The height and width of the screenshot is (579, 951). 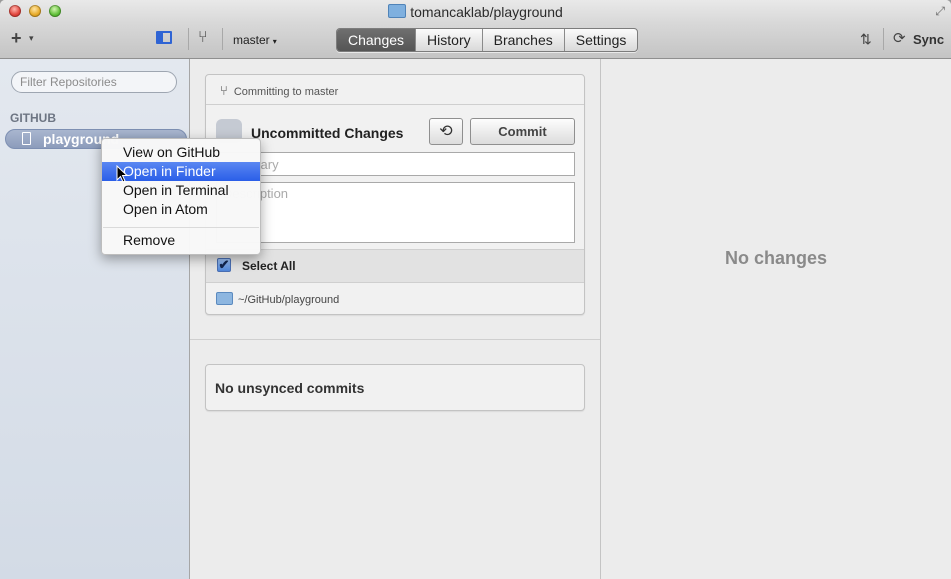 I want to click on window-title: tomancaklab/playground, so click(x=475, y=12).